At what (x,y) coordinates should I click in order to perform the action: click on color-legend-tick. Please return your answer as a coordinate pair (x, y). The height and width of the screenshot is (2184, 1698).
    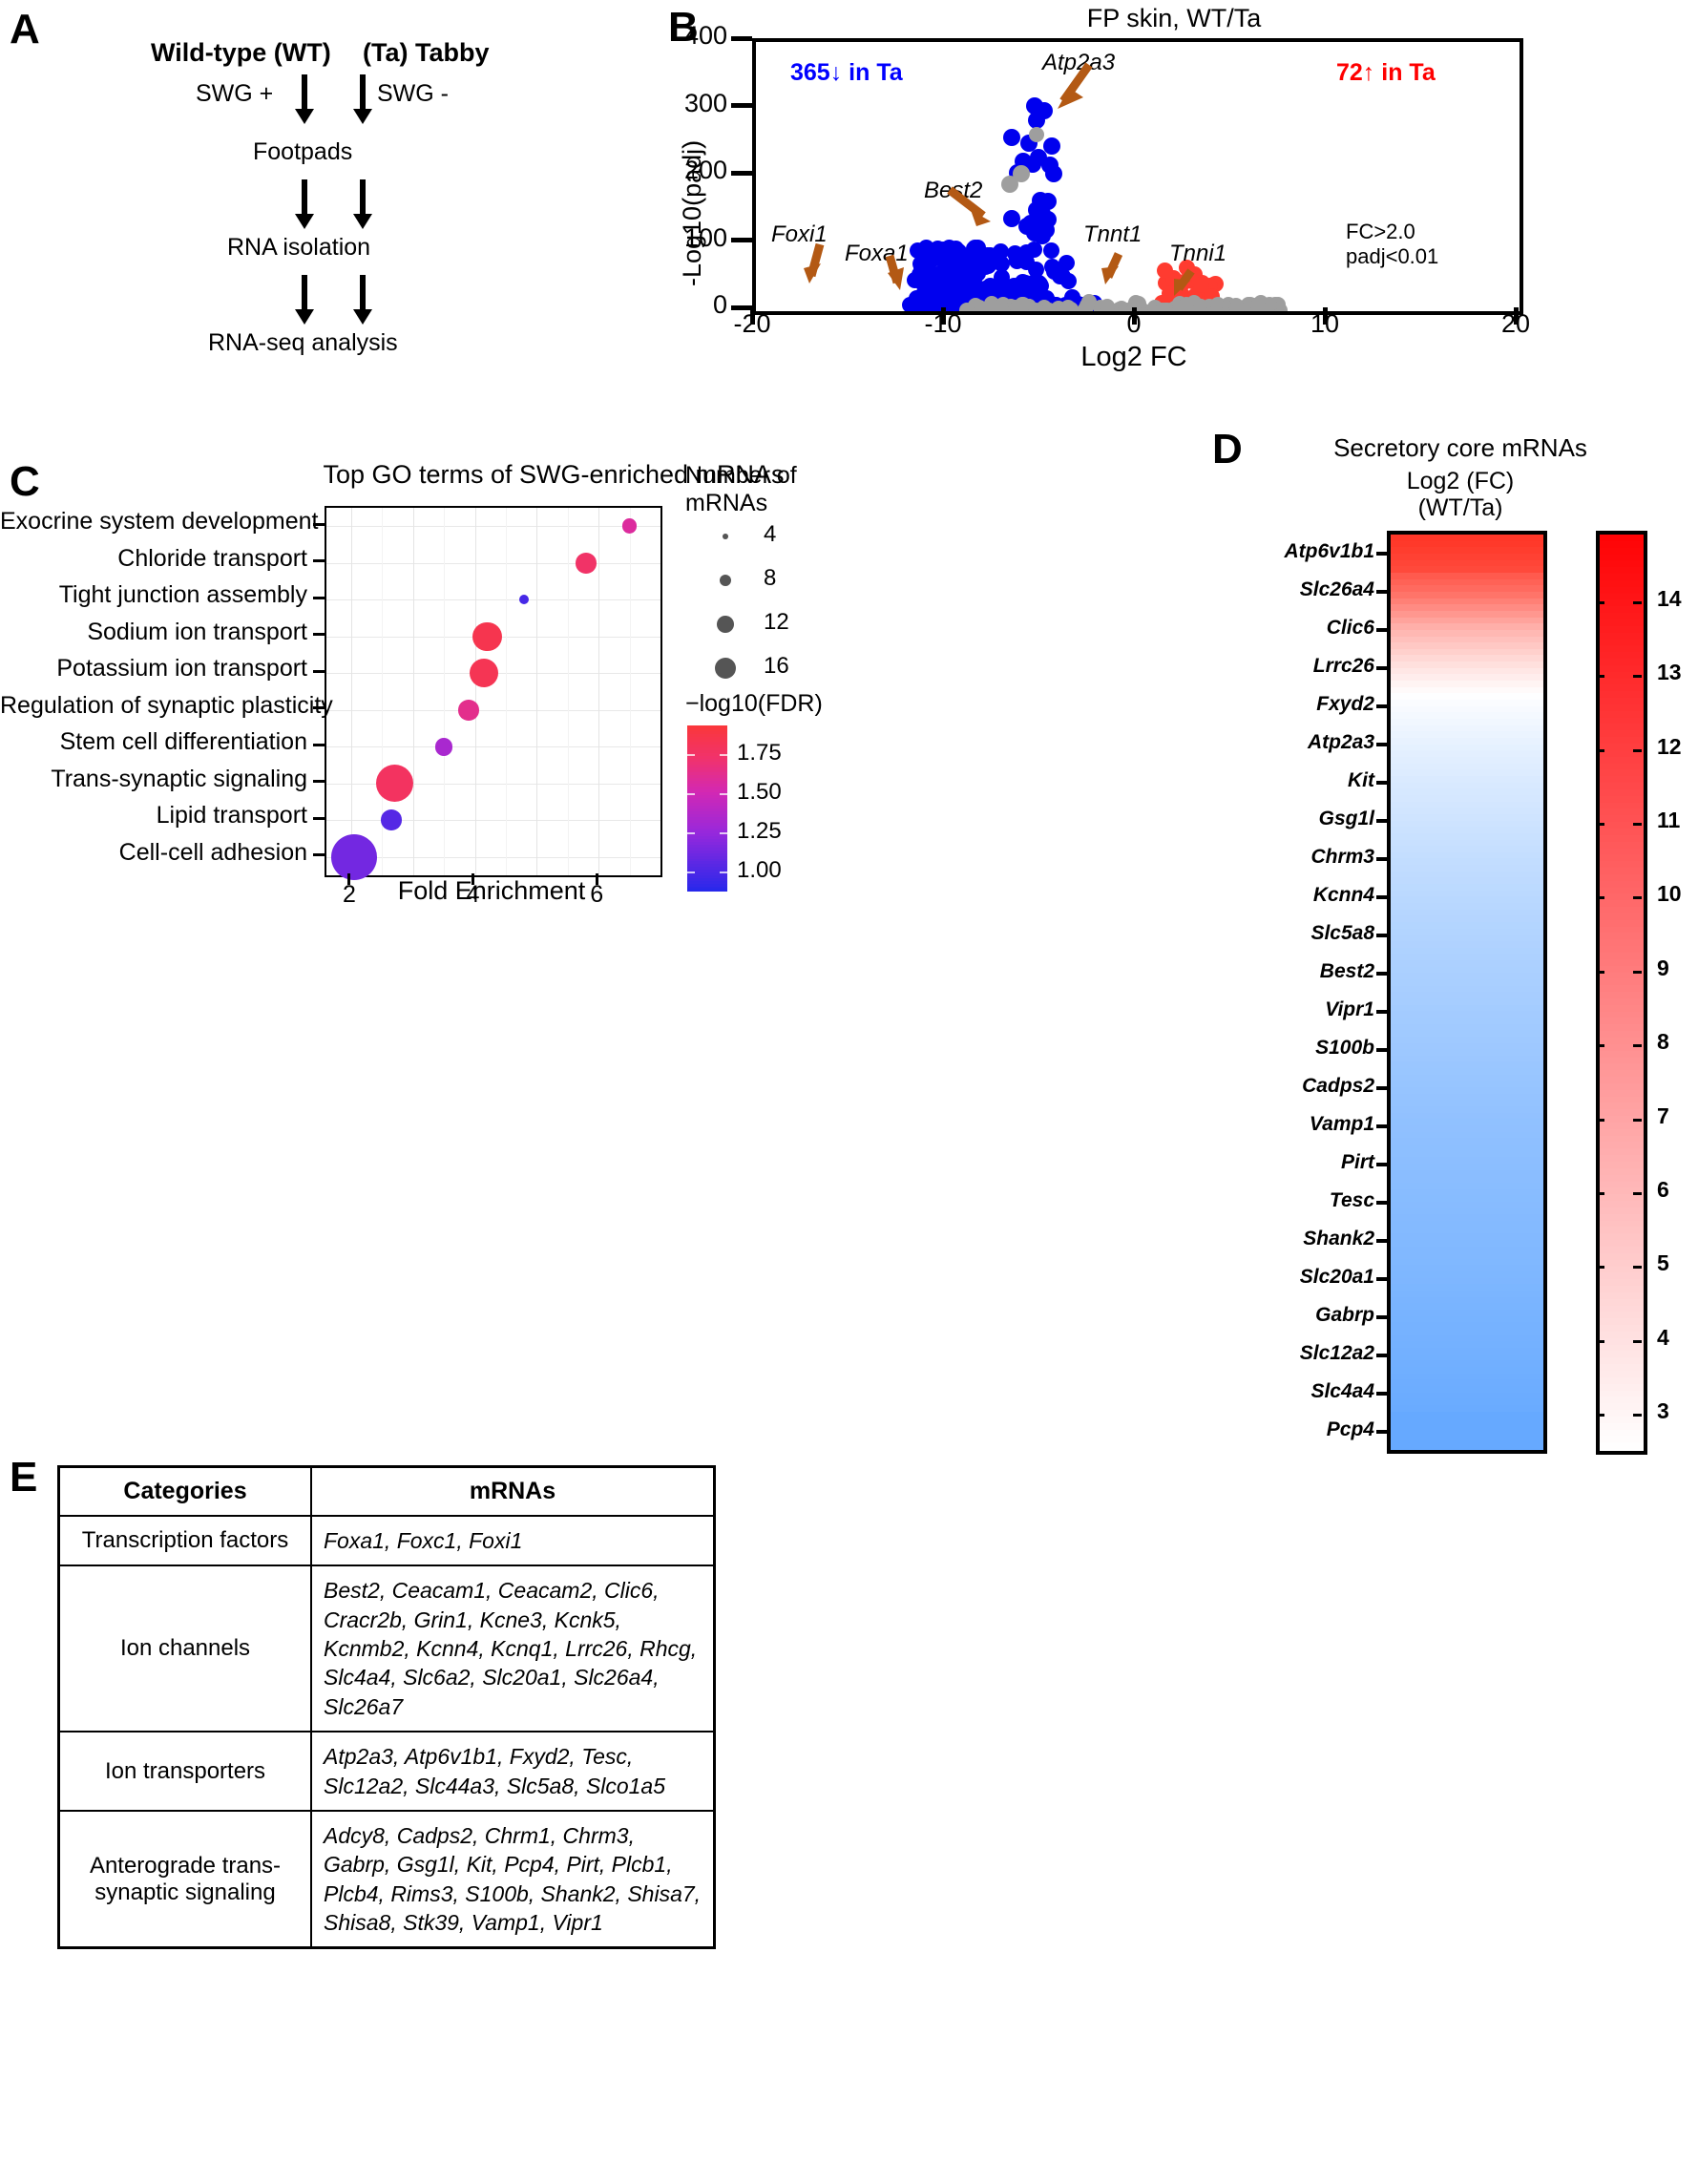
    Looking at the image, I should click on (723, 873).